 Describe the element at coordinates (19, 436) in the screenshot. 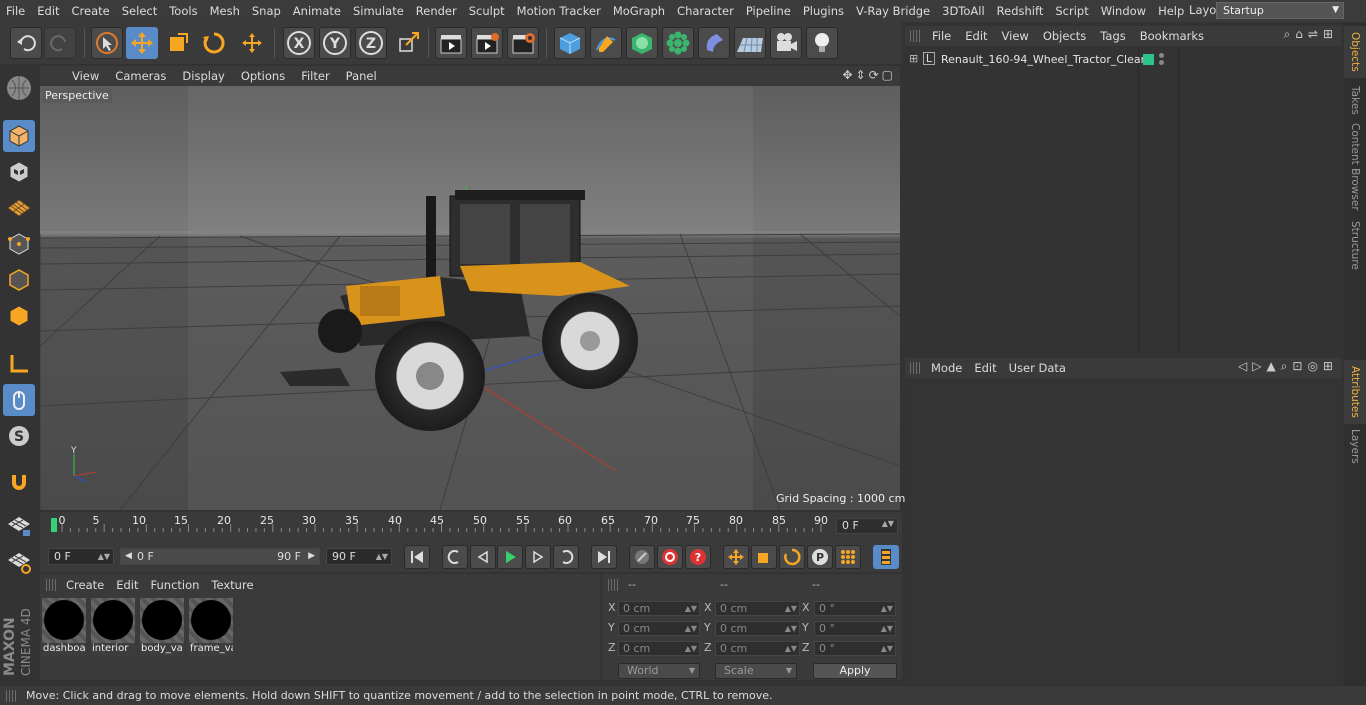

I see `snap-button: S` at that location.